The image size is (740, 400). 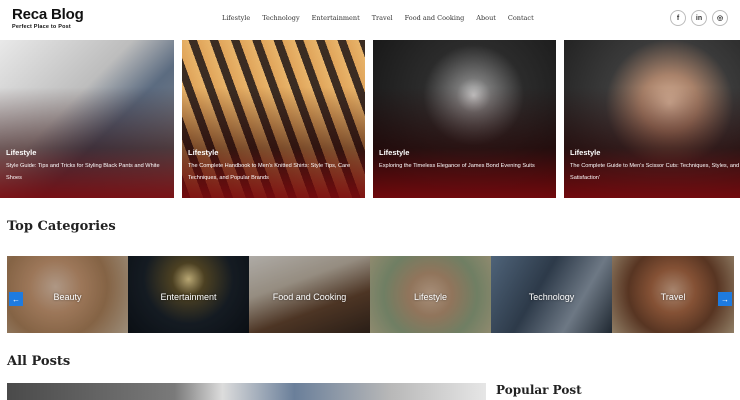 I want to click on category-label: Technology, so click(x=551, y=297).